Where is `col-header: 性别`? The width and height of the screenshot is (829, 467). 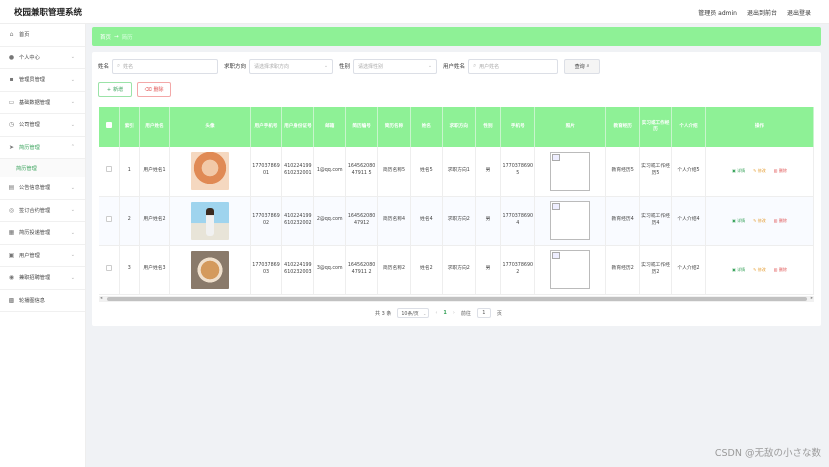 col-header: 性别 is located at coordinates (488, 127).